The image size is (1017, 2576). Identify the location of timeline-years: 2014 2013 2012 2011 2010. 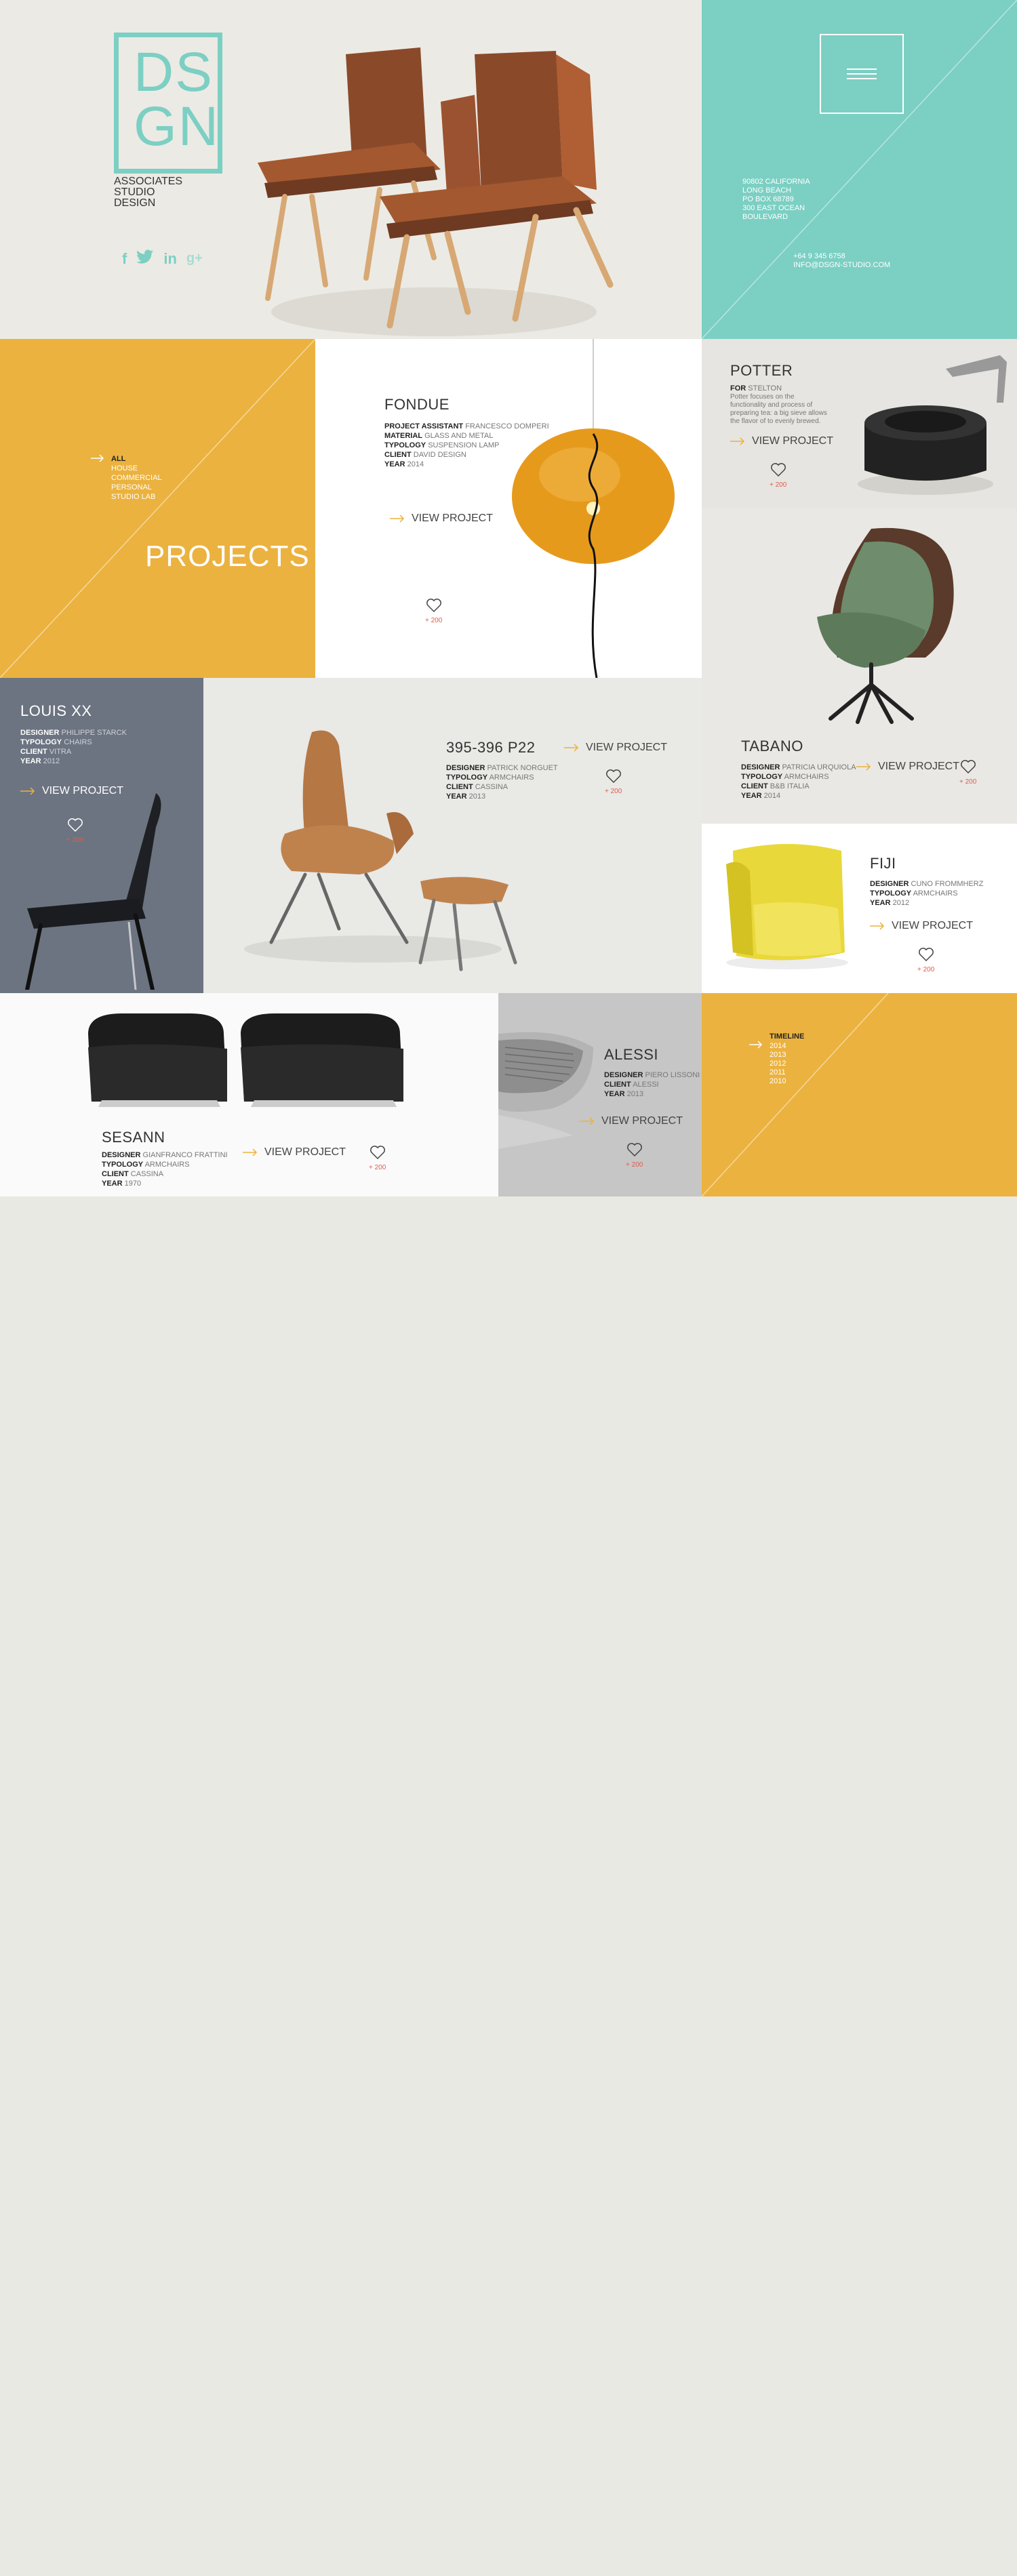
(778, 1064).